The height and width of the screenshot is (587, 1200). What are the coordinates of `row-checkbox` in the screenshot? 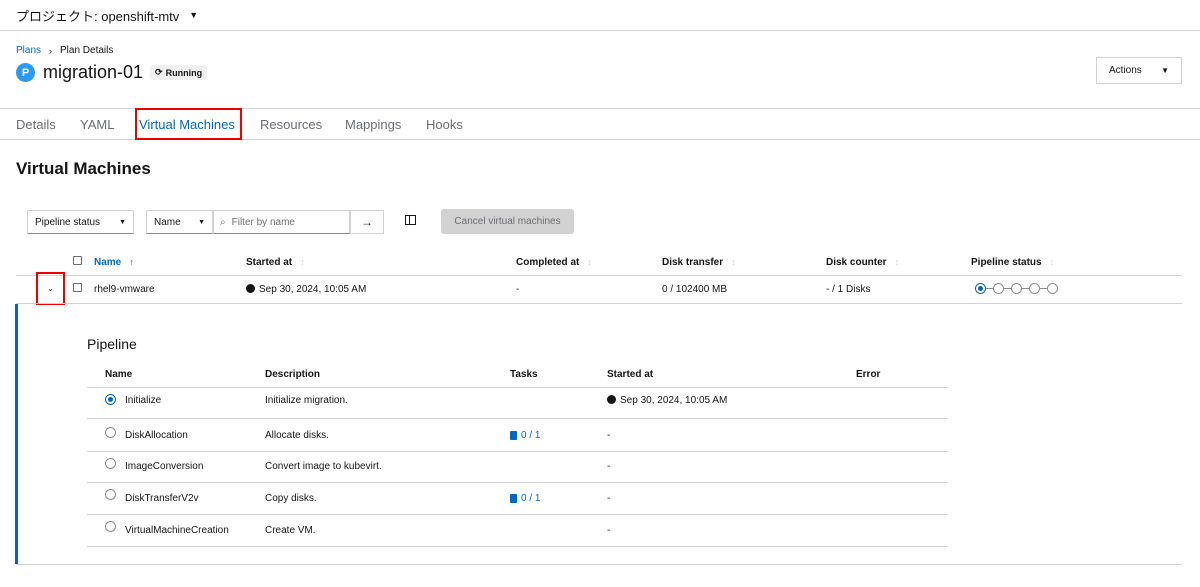 It's located at (77, 287).